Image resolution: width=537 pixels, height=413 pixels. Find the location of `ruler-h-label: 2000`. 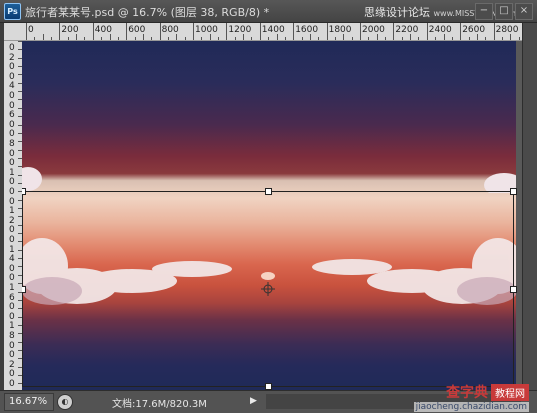

ruler-h-label: 2000 is located at coordinates (373, 30).